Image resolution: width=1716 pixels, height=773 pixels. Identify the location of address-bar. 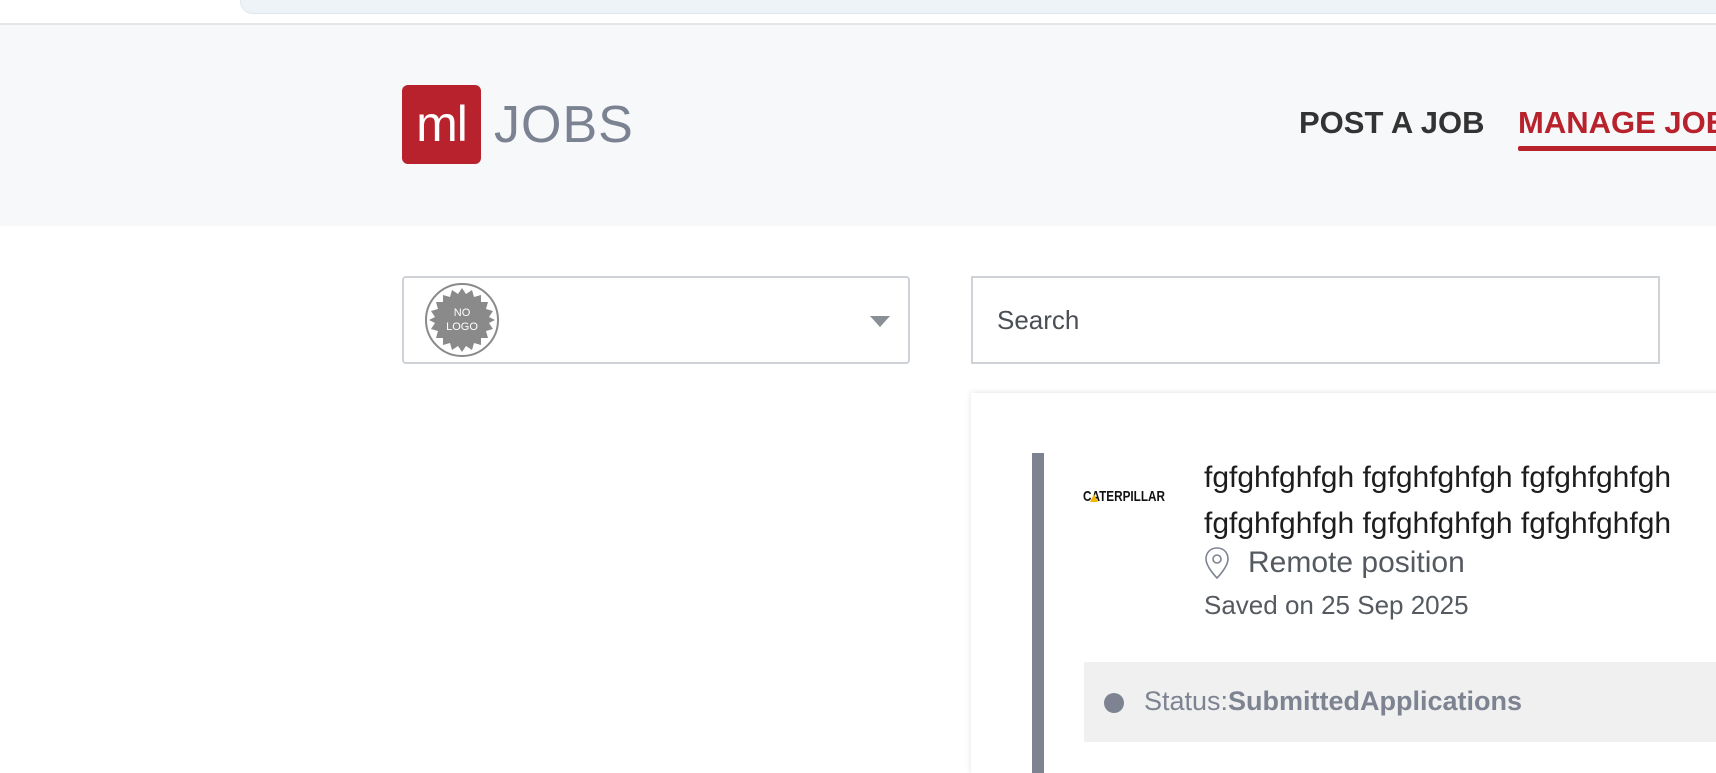
(978, 7).